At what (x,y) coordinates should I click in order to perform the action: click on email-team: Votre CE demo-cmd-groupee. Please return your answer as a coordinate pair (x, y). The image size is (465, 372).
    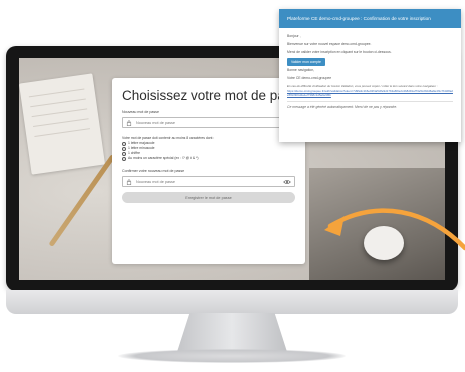
    Looking at the image, I should click on (309, 78).